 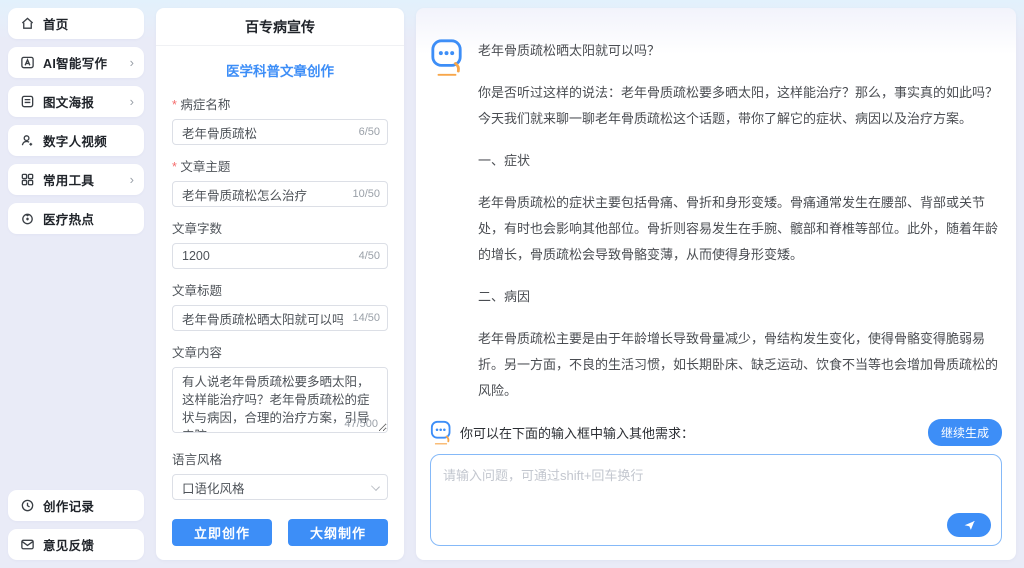 I want to click on outline-create-button: 大纲制作, so click(x=338, y=532).